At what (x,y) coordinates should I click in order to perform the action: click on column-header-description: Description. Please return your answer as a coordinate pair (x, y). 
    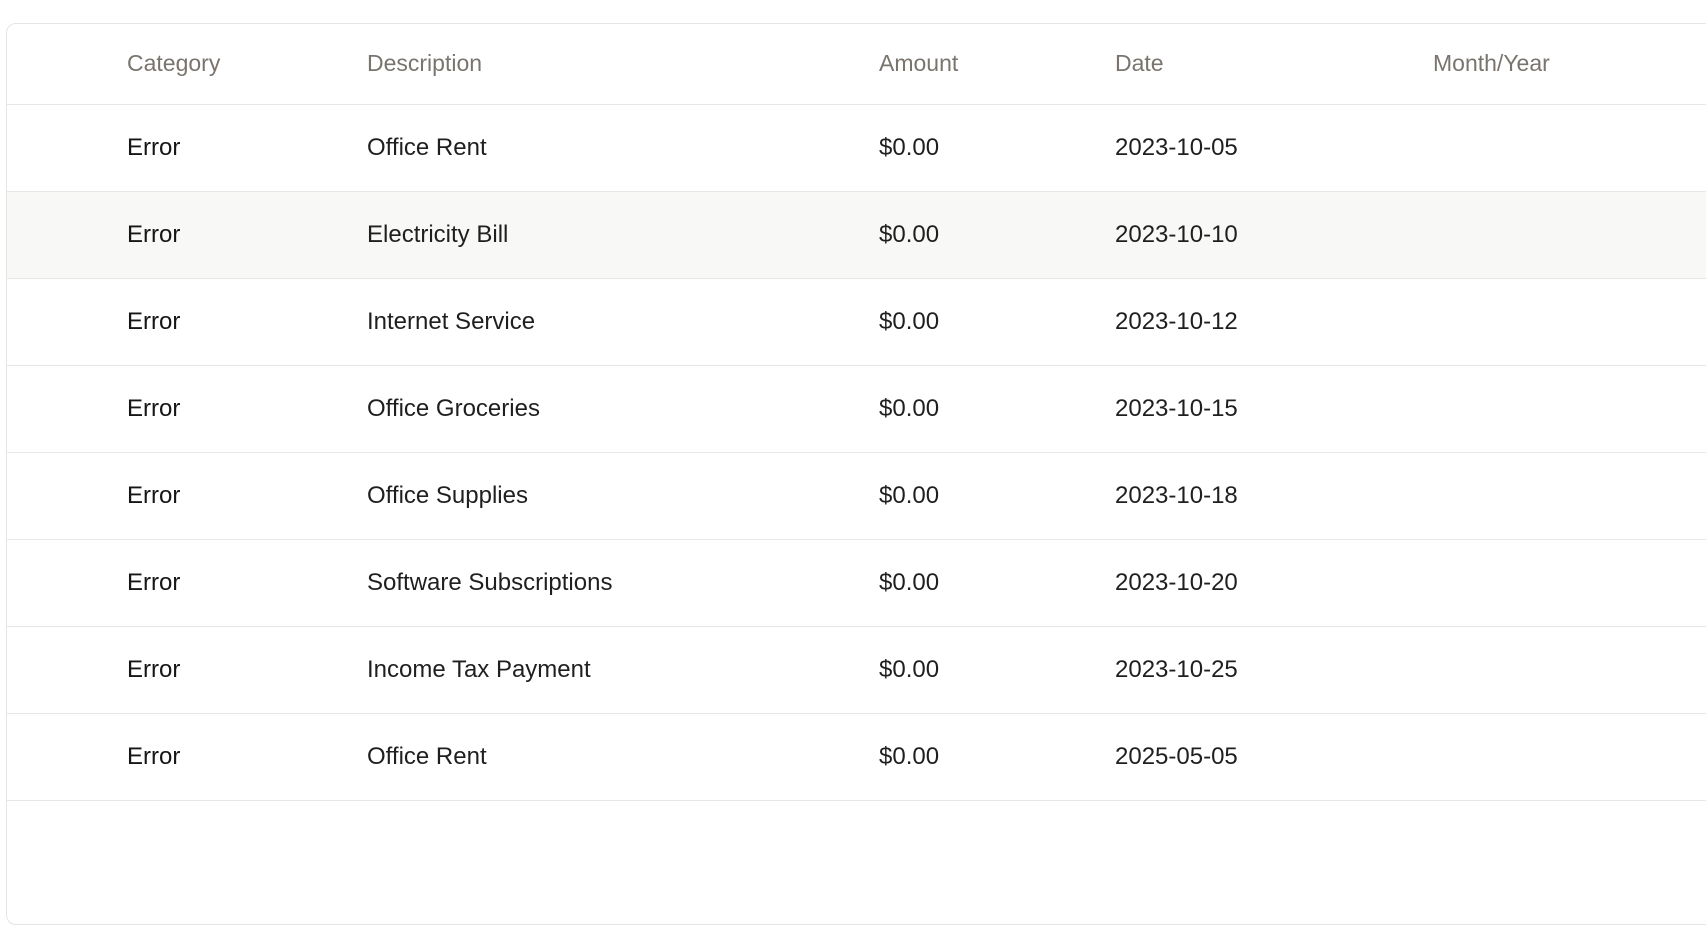
    Looking at the image, I should click on (623, 64).